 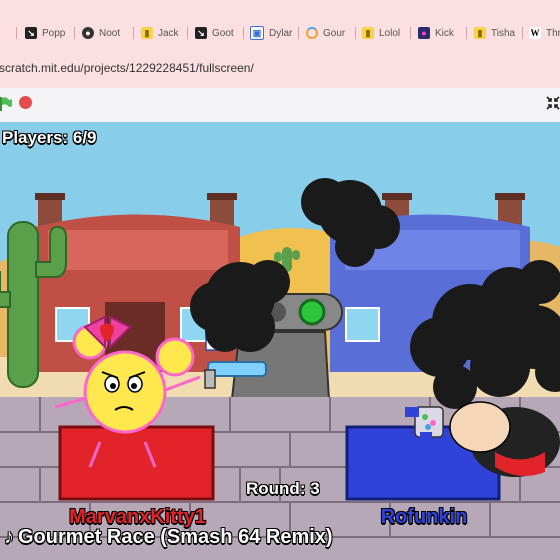 What do you see at coordinates (424, 517) in the screenshot?
I see `player-right-name: Rofunkin` at bounding box center [424, 517].